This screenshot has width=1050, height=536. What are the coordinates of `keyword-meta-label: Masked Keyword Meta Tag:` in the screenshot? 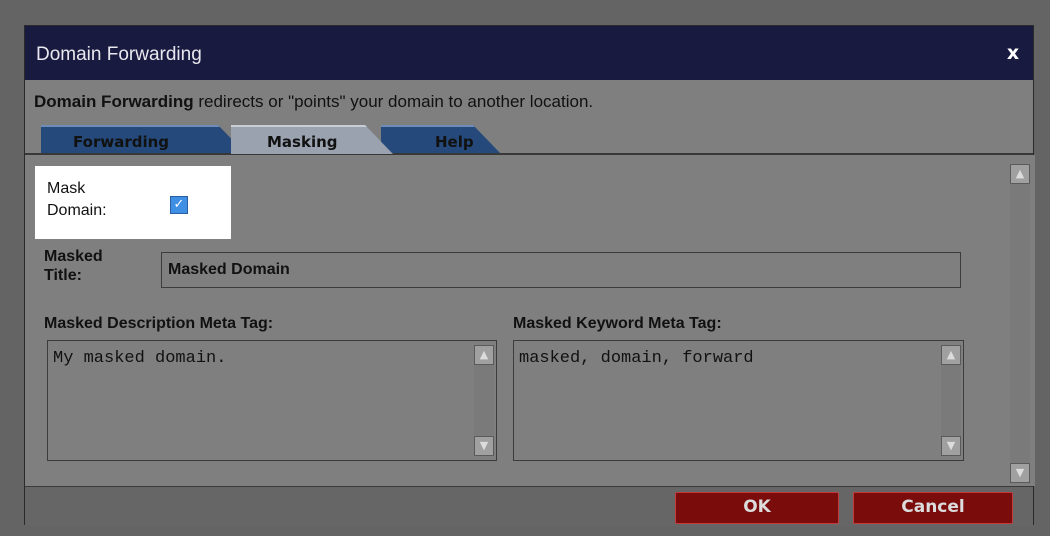 It's located at (617, 323).